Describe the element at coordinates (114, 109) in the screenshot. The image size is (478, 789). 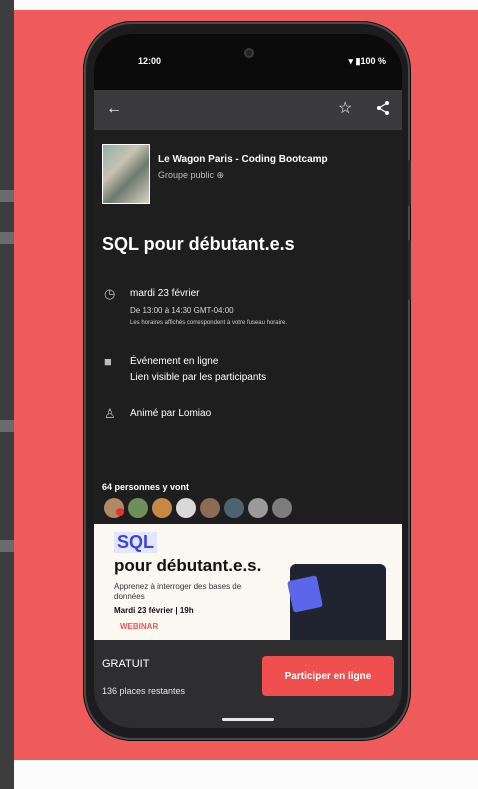
I see `back-arrow-icon: ←` at that location.